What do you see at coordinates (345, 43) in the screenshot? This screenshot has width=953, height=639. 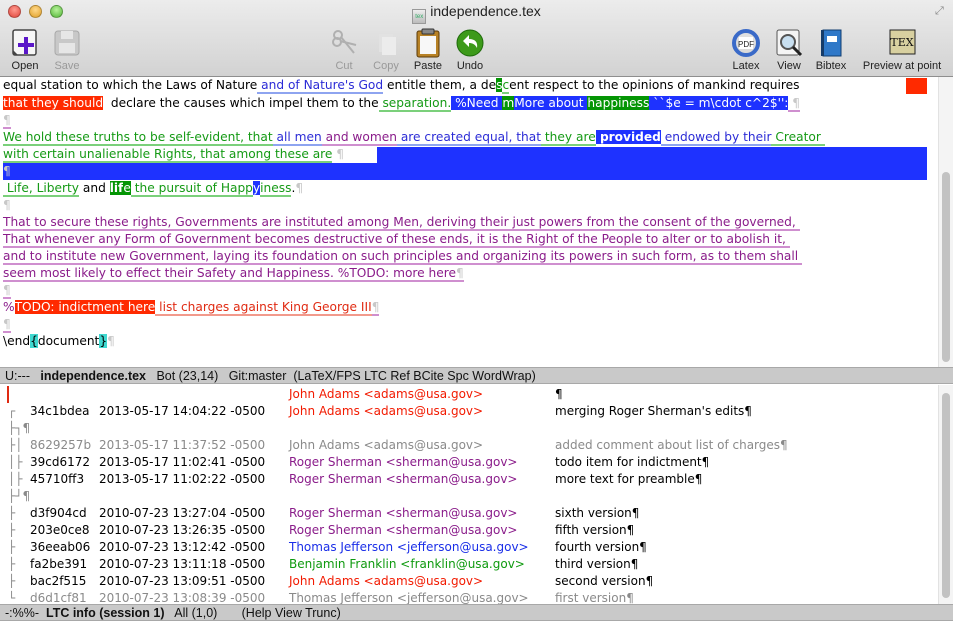 I see `scissors-icon` at bounding box center [345, 43].